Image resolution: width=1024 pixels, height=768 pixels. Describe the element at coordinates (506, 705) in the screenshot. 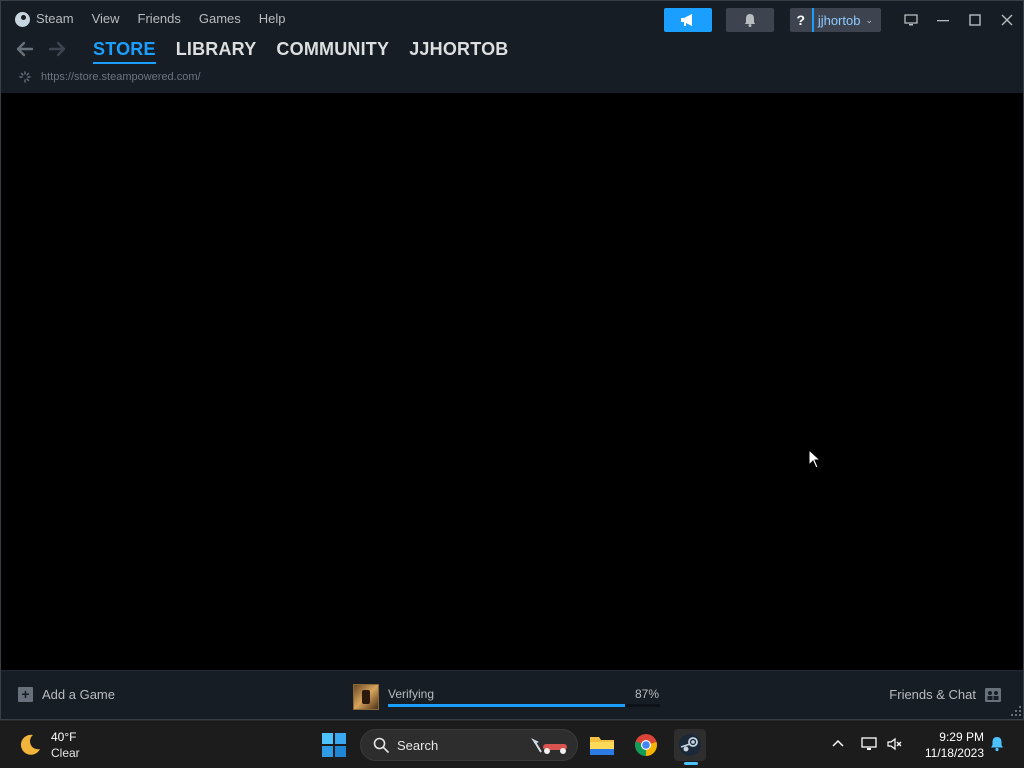

I see `download-progress-fill` at that location.